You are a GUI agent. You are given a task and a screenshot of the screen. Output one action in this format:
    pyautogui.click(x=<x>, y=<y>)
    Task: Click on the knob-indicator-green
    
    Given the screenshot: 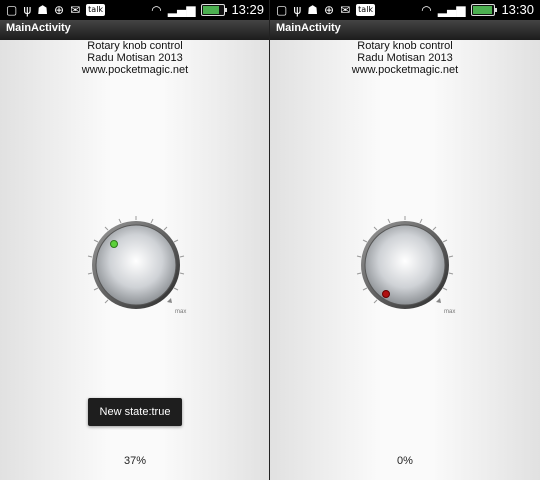 What is the action you would take?
    pyautogui.click(x=114, y=244)
    